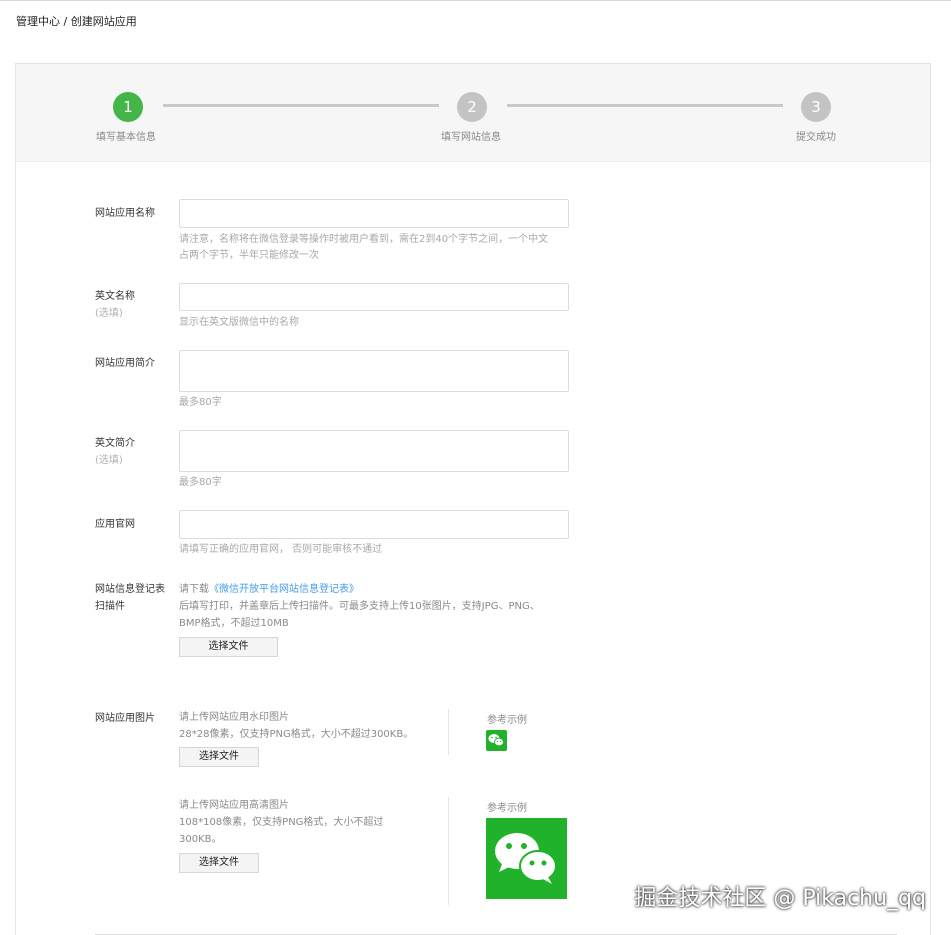 This screenshot has width=951, height=935. What do you see at coordinates (284, 589) in the screenshot?
I see `download-form-link: 《微信开放平台网站信息登记表》` at bounding box center [284, 589].